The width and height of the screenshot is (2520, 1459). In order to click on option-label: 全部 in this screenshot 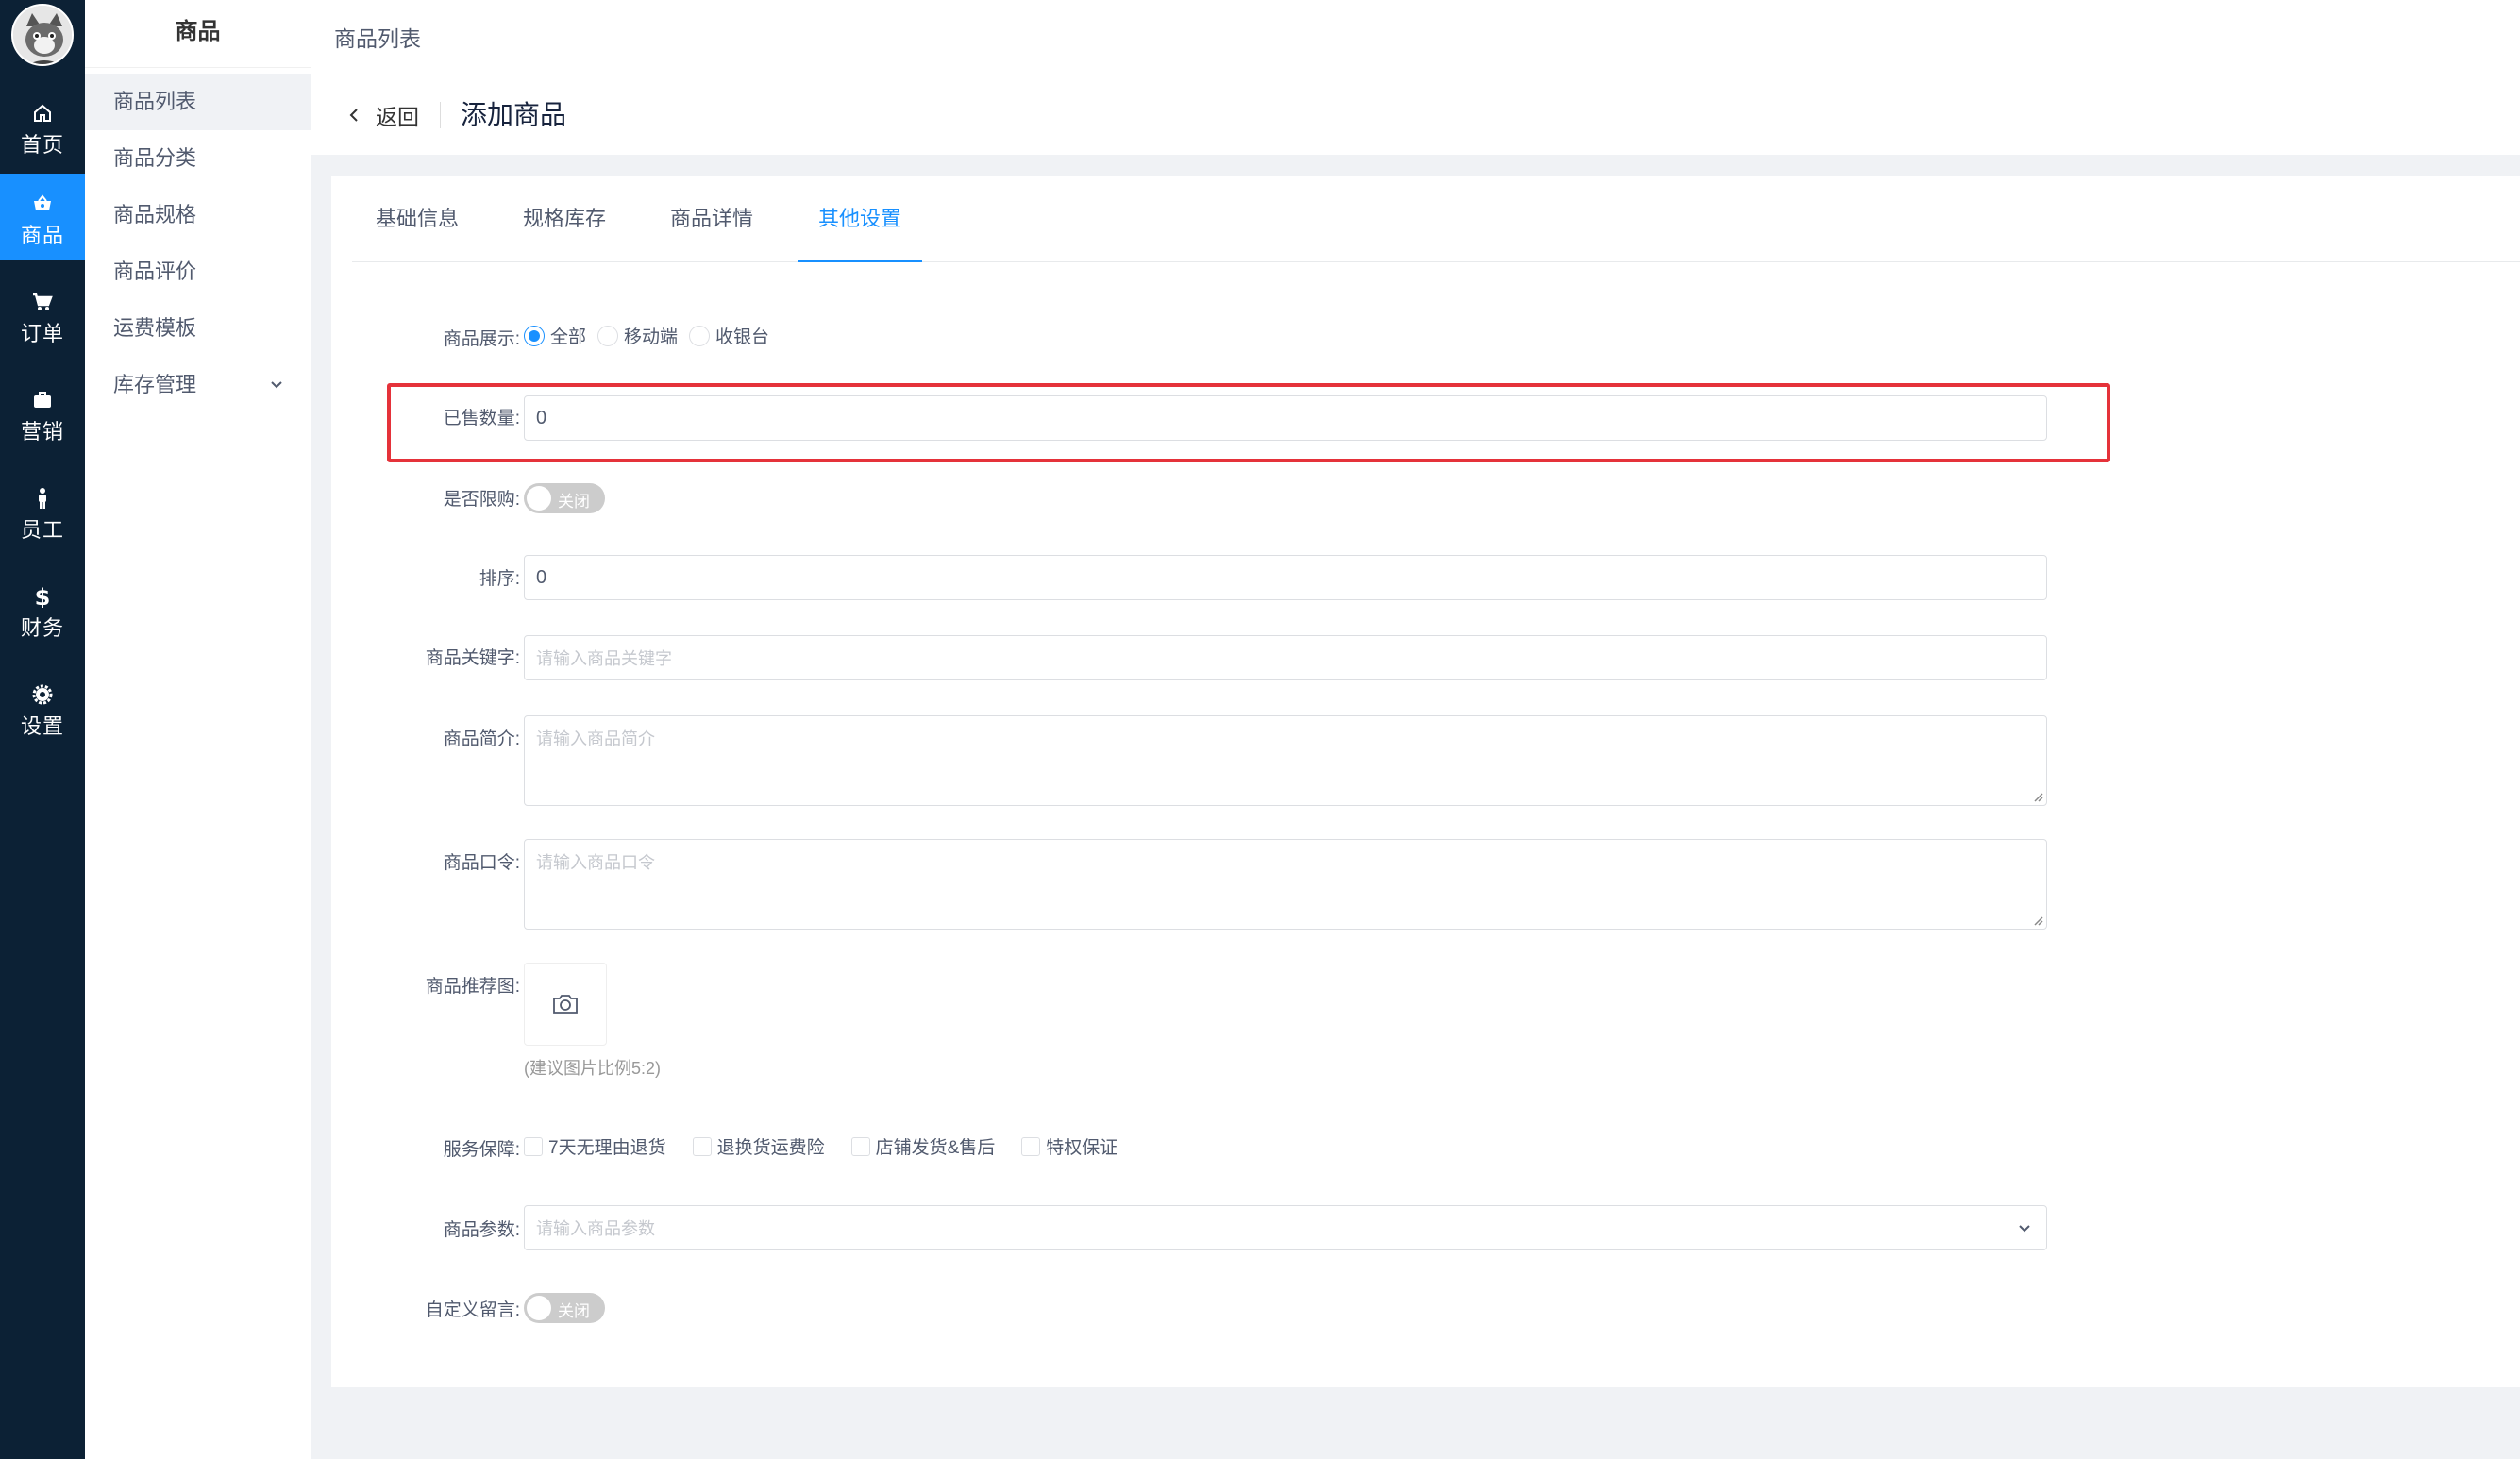, I will do `click(568, 337)`.